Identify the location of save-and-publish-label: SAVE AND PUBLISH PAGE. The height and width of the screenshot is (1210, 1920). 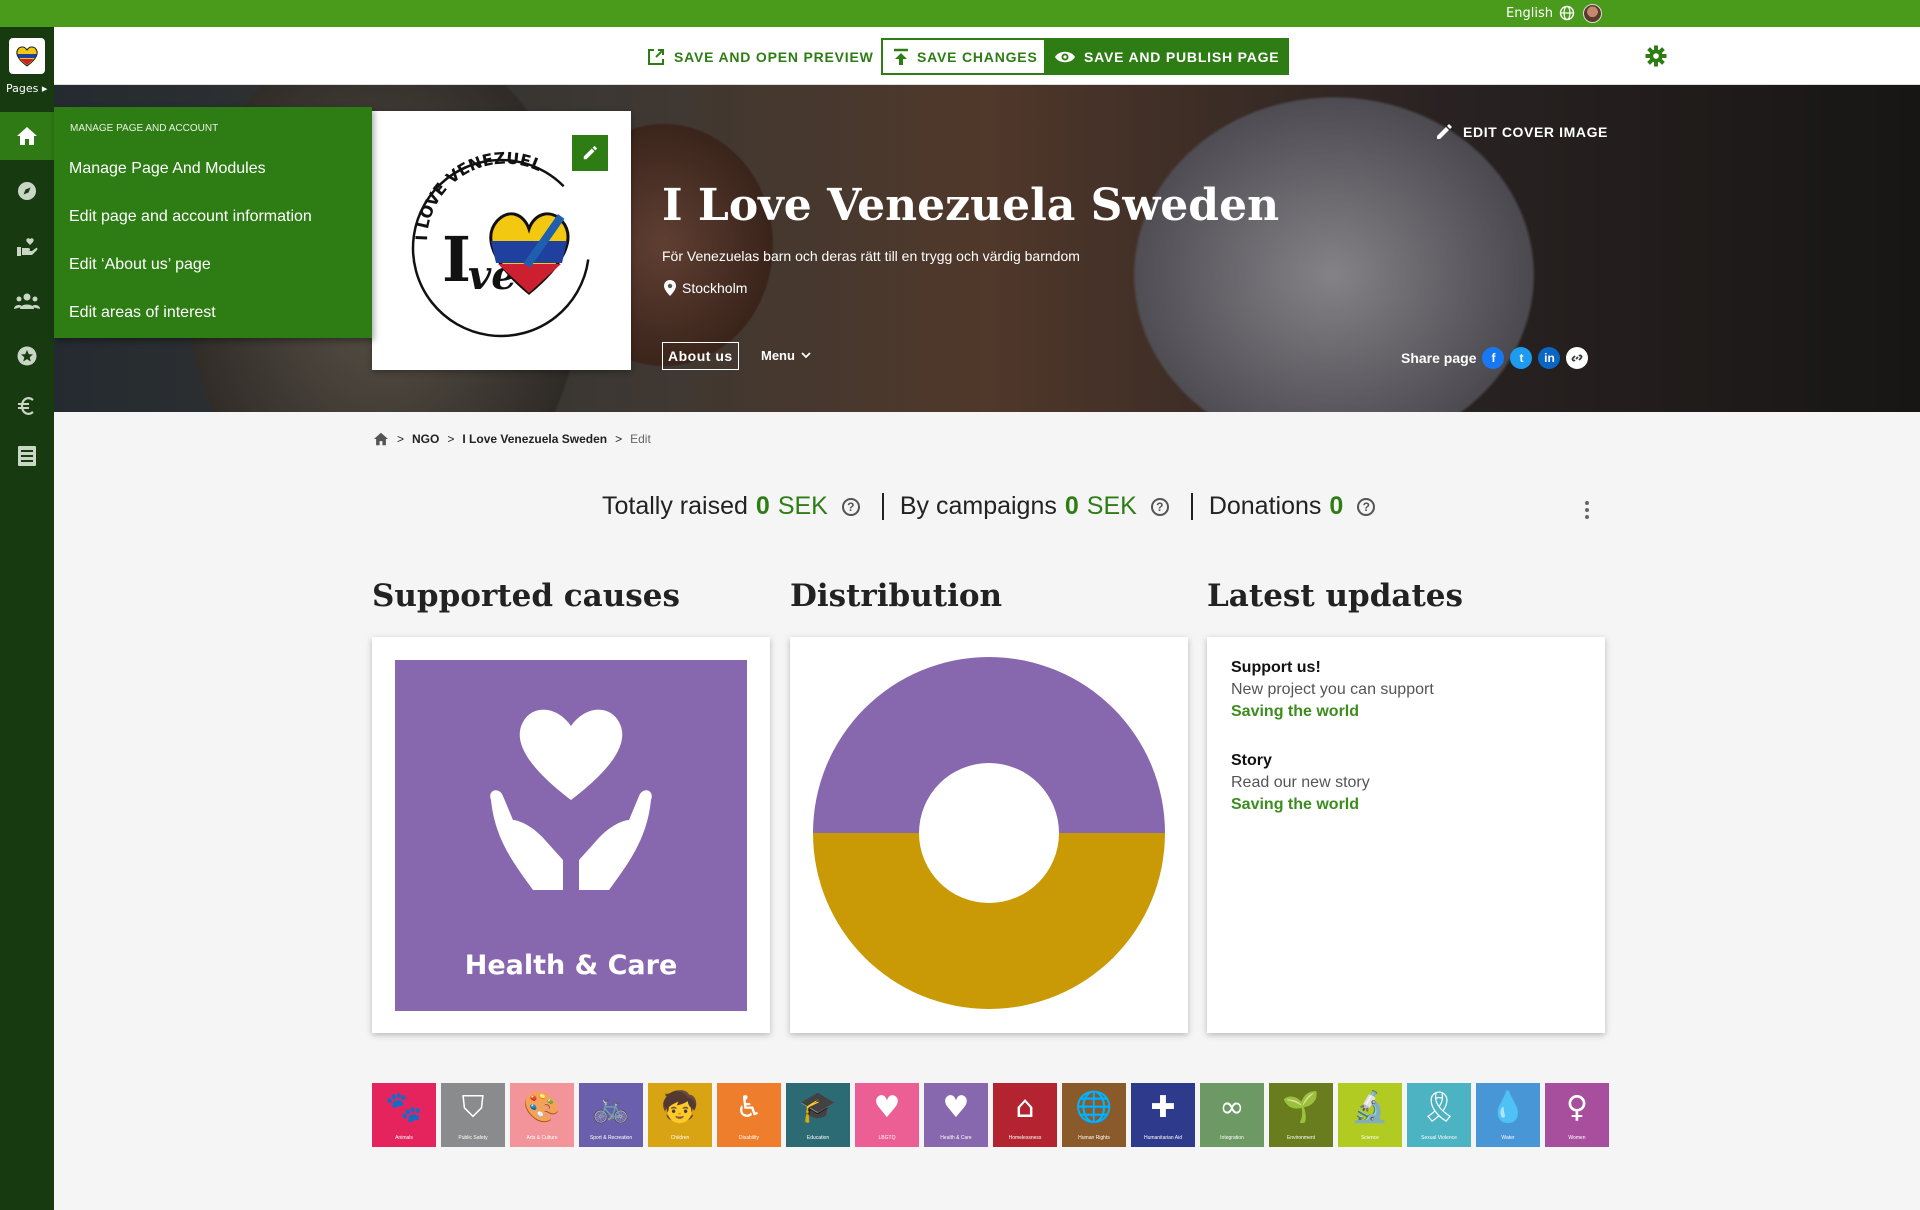
(1182, 56).